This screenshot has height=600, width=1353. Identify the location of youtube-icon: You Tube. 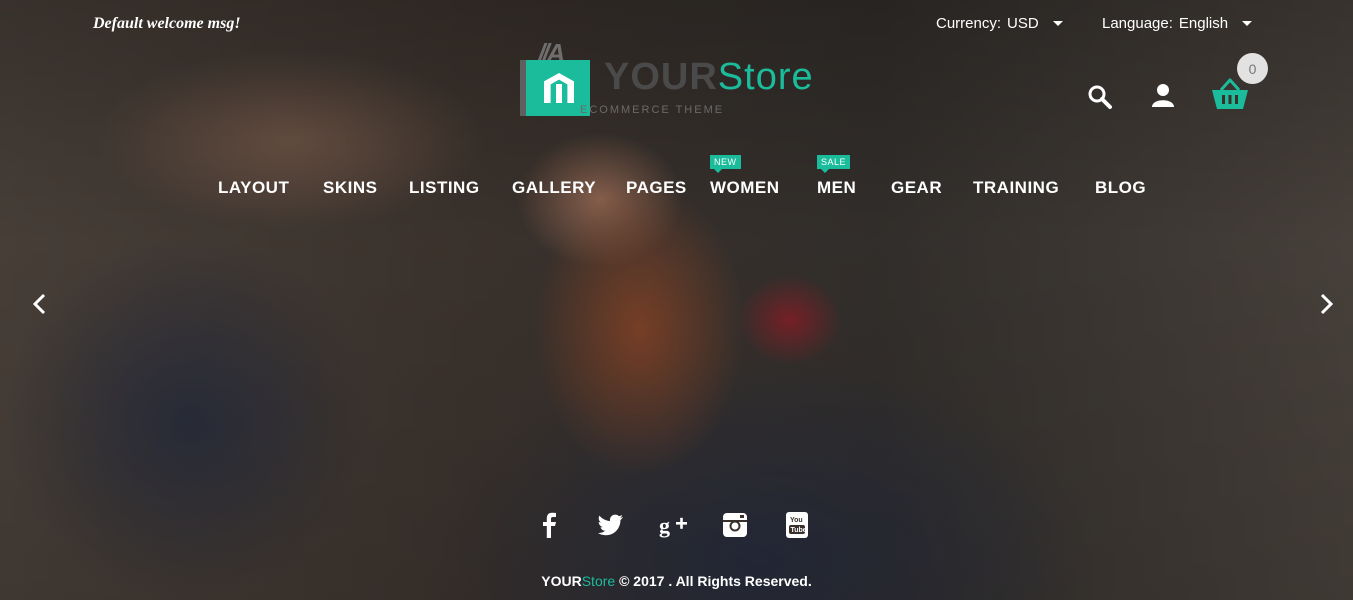
(797, 525).